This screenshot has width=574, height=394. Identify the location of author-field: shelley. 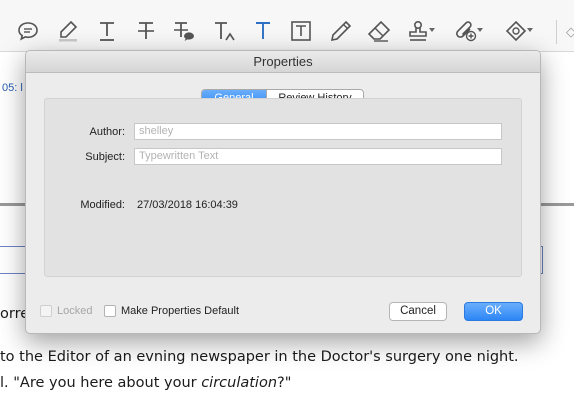
(318, 131).